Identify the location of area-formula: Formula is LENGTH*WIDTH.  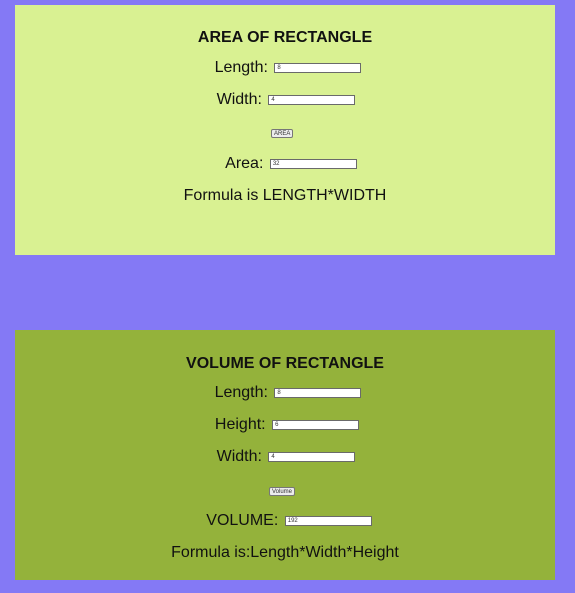
(285, 195).